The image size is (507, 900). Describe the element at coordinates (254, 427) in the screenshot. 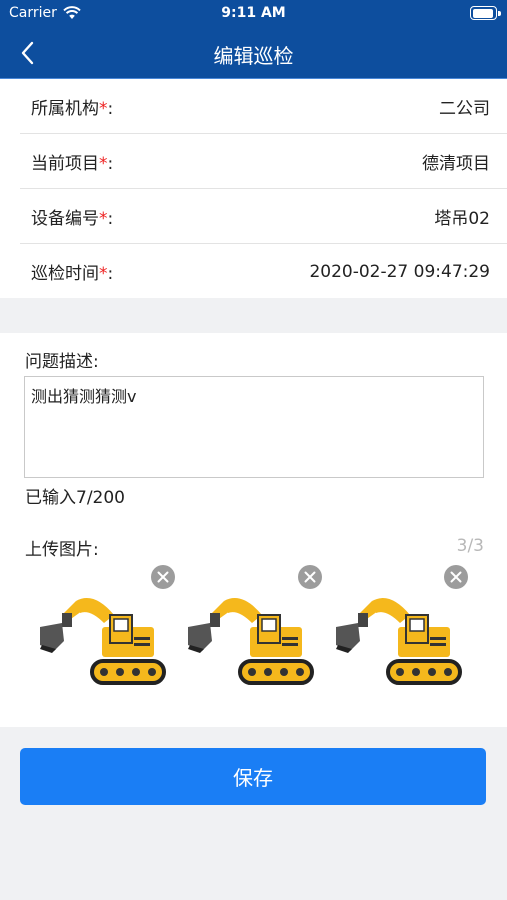

I see `description-input: 测出猜测猜测v` at that location.